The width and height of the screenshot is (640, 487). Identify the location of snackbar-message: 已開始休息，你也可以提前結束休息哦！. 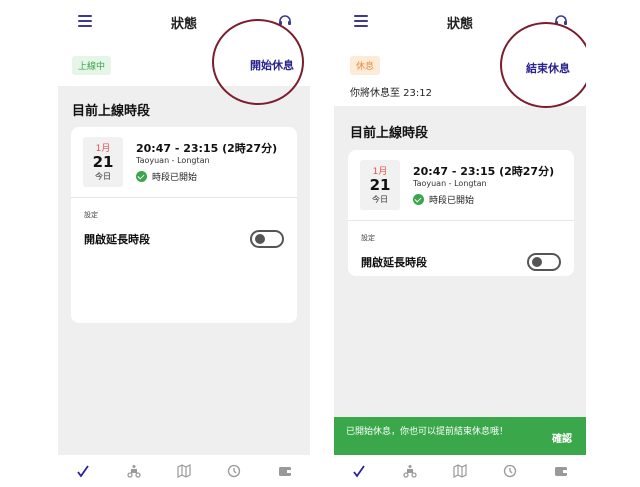
(427, 432).